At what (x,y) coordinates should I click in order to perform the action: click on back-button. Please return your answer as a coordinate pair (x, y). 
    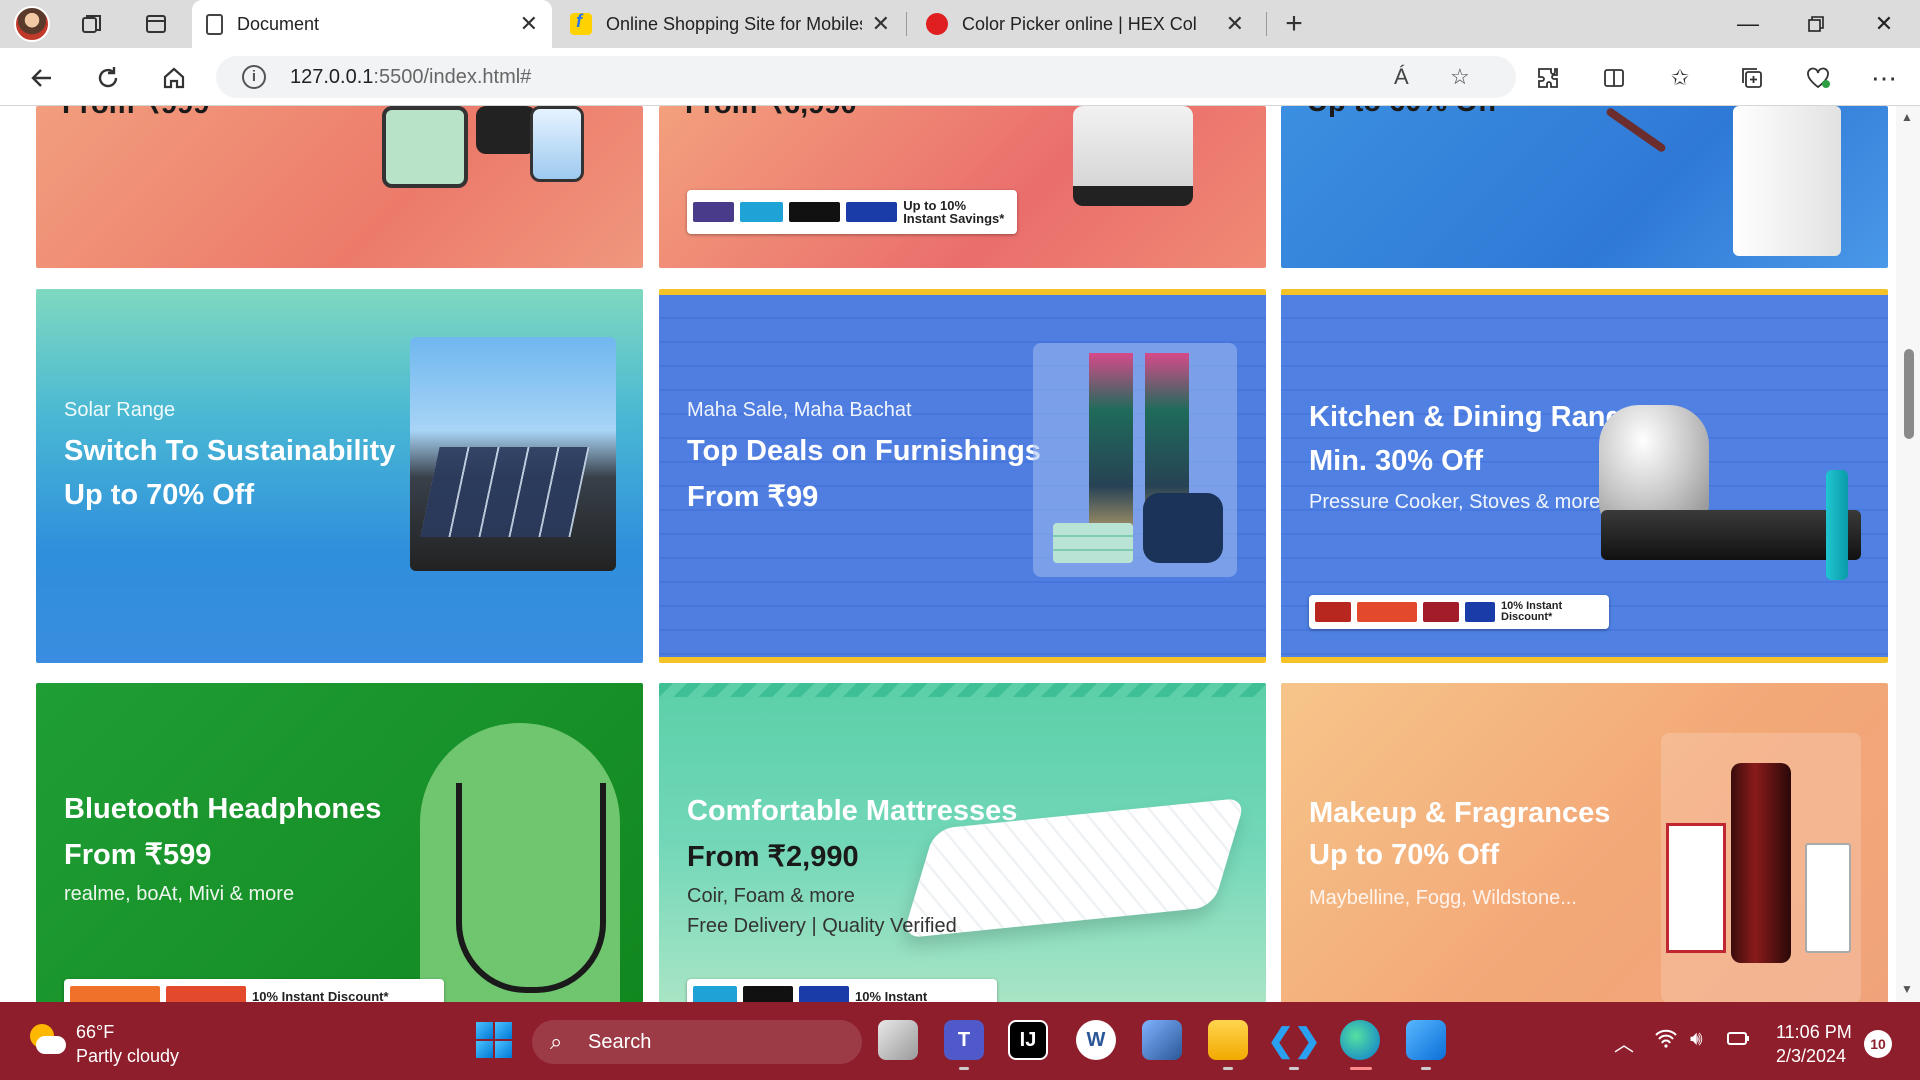
    Looking at the image, I should click on (42, 78).